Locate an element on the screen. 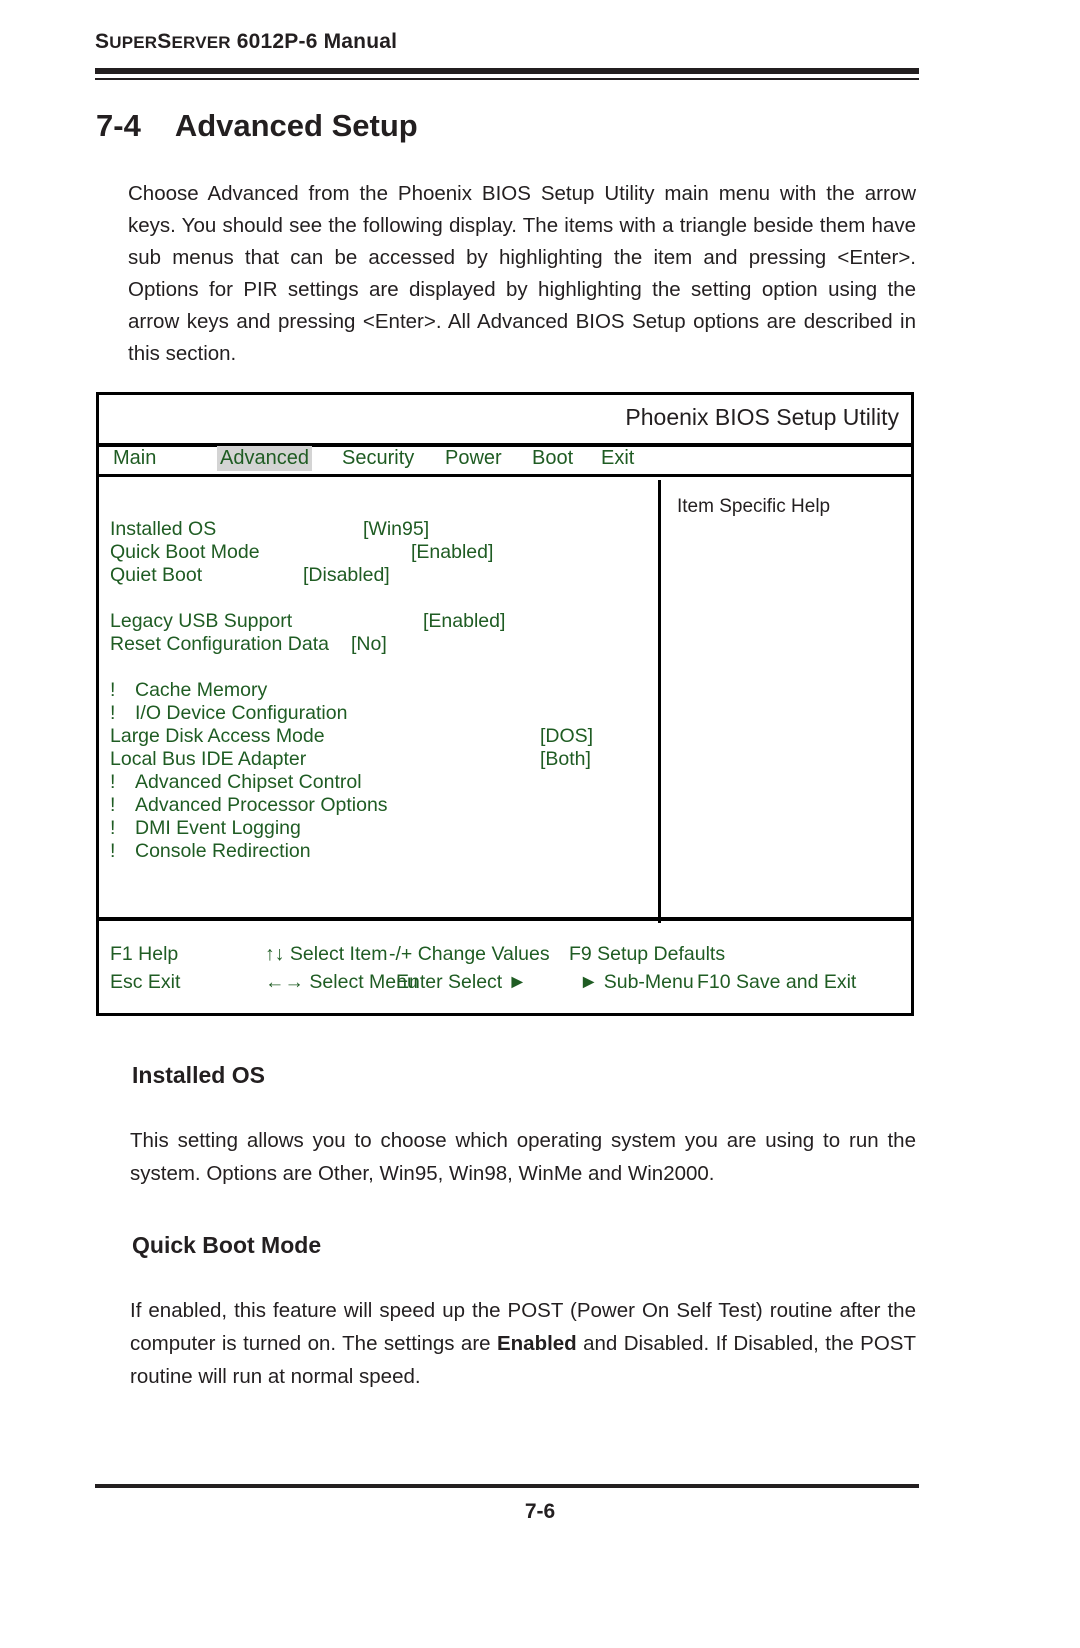 This screenshot has height=1648, width=1080. section-number: 7-4 is located at coordinates (118, 125).